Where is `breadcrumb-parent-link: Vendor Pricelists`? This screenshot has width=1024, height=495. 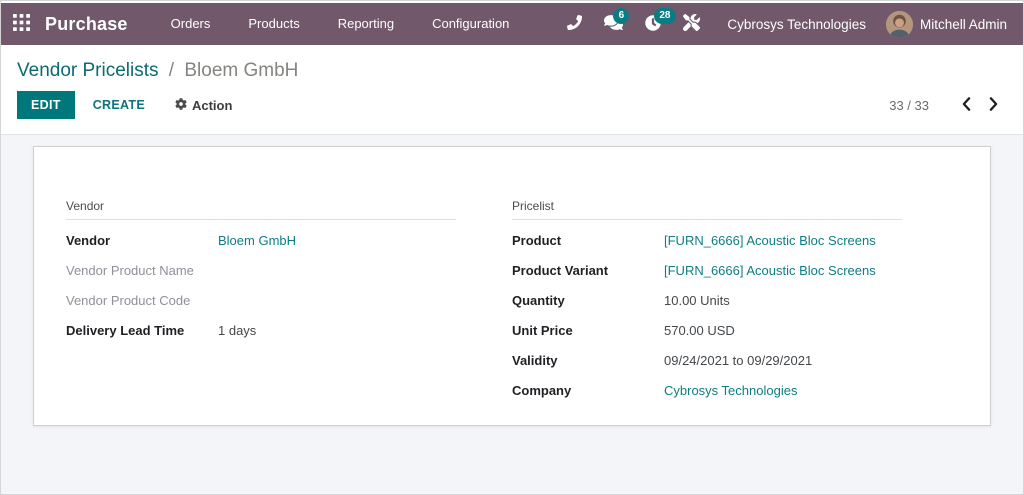
breadcrumb-parent-link: Vendor Pricelists is located at coordinates (88, 70).